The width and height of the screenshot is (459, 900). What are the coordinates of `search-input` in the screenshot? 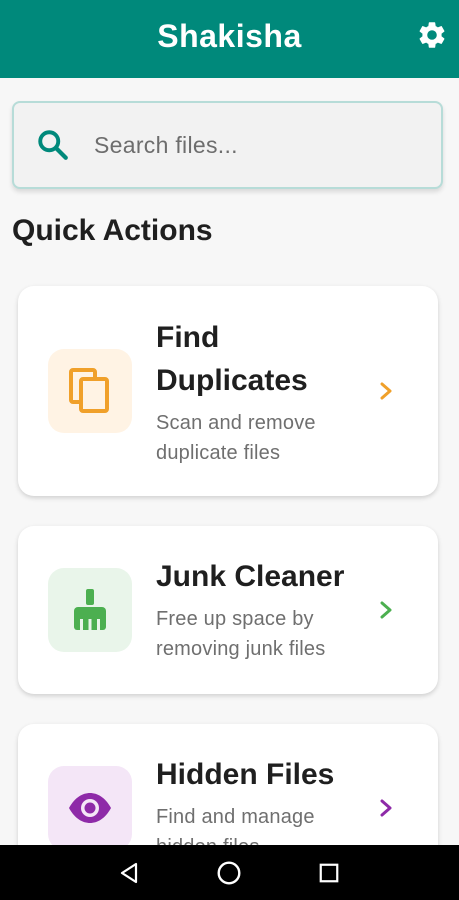 It's located at (254, 145).